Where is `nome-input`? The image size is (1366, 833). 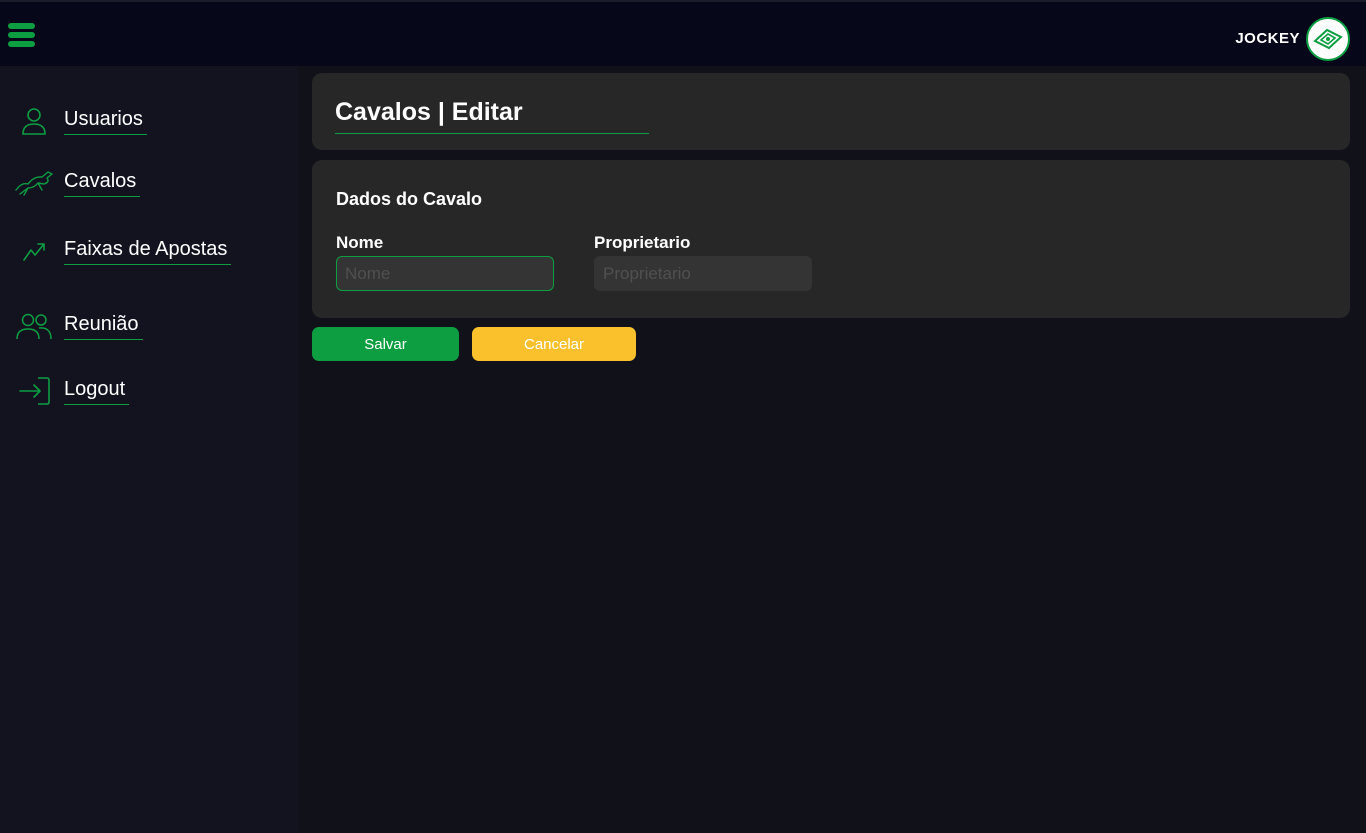
nome-input is located at coordinates (445, 273).